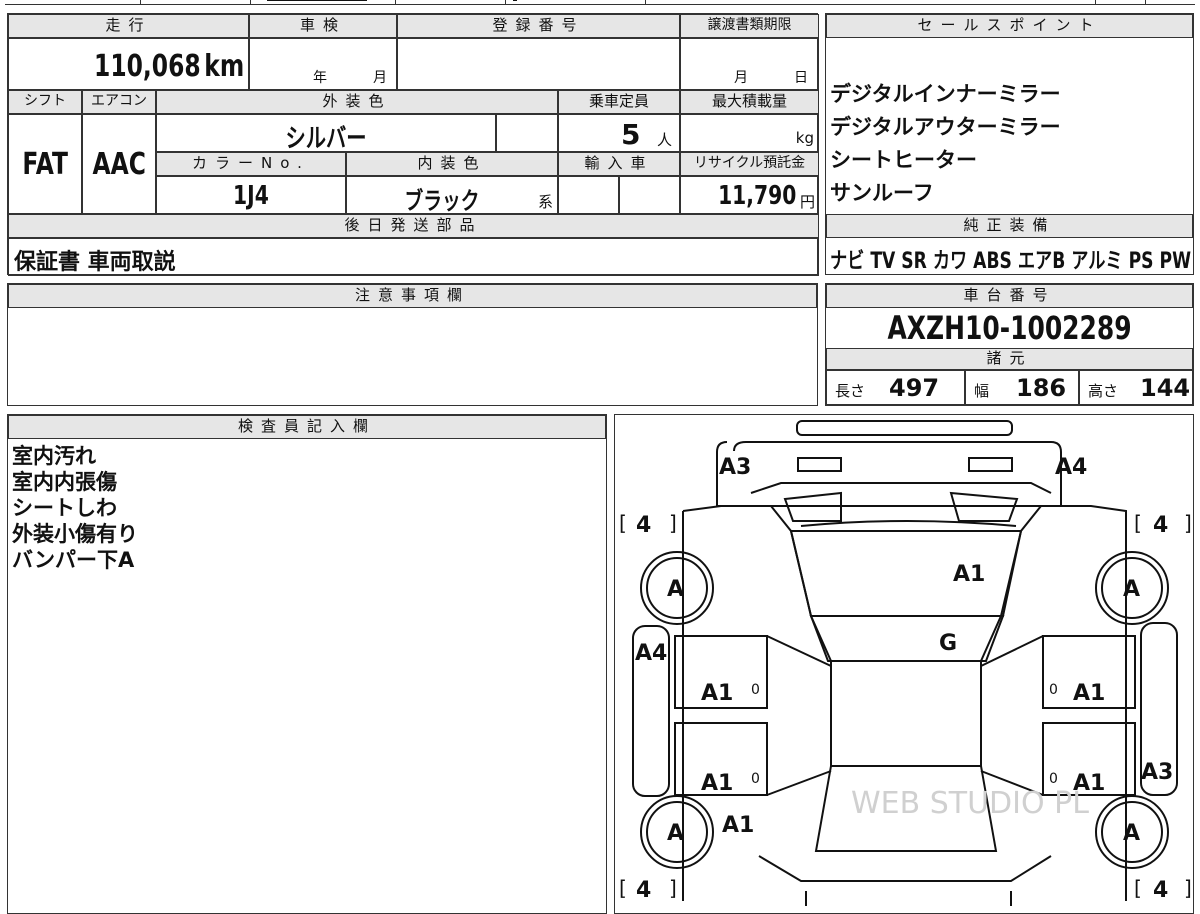 Image resolution: width=1200 pixels, height=914 pixels. What do you see at coordinates (119, 102) in the screenshot?
I see `ac-header: エアコン` at bounding box center [119, 102].